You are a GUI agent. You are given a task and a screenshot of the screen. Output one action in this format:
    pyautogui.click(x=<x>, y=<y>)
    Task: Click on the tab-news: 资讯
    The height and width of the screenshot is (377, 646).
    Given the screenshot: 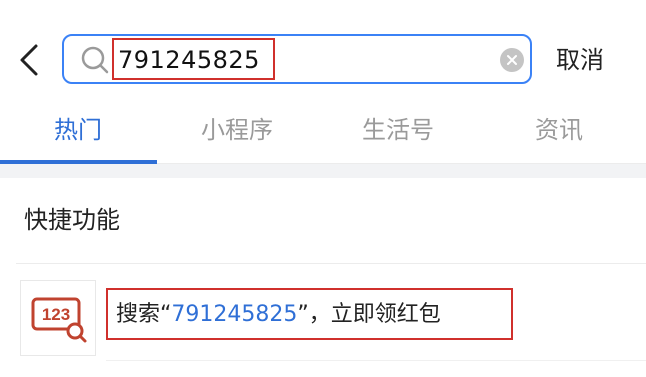 What is the action you would take?
    pyautogui.click(x=559, y=130)
    